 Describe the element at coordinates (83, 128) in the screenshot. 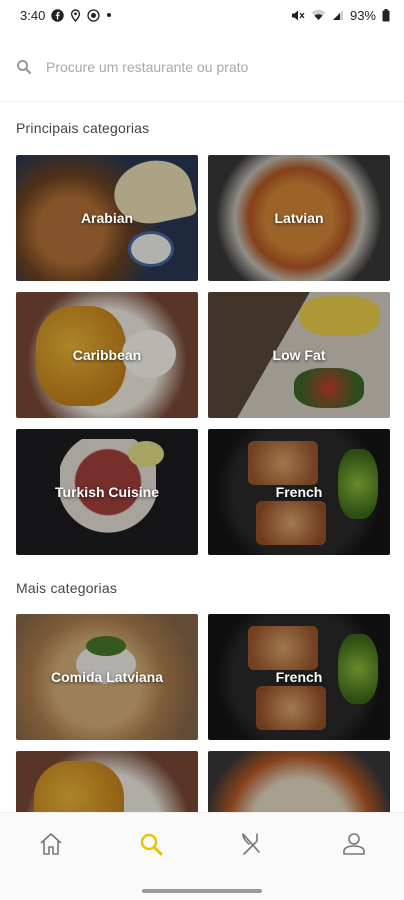

I see `main-categories-title: Principais categorias` at that location.